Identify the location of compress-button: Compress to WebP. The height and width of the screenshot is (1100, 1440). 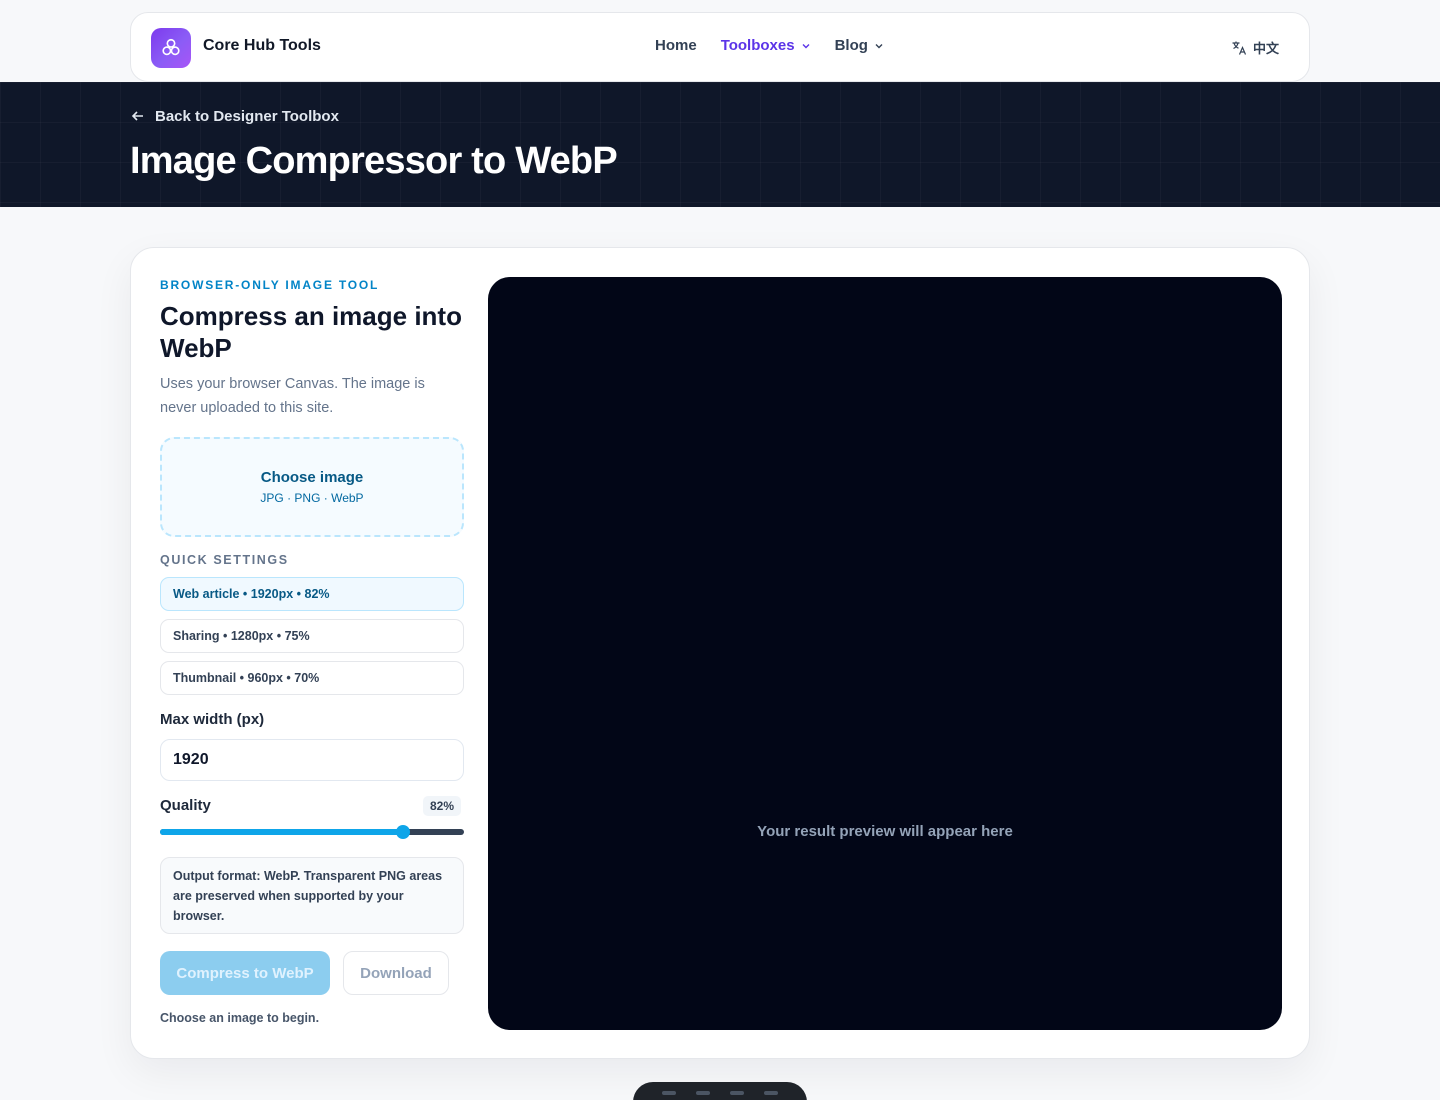
(245, 973).